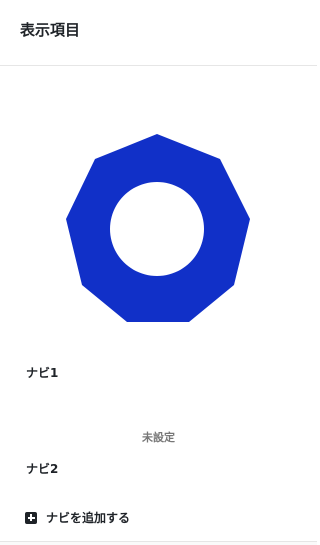  Describe the element at coordinates (158, 33) in the screenshot. I see `panel-header: 表示項目` at that location.